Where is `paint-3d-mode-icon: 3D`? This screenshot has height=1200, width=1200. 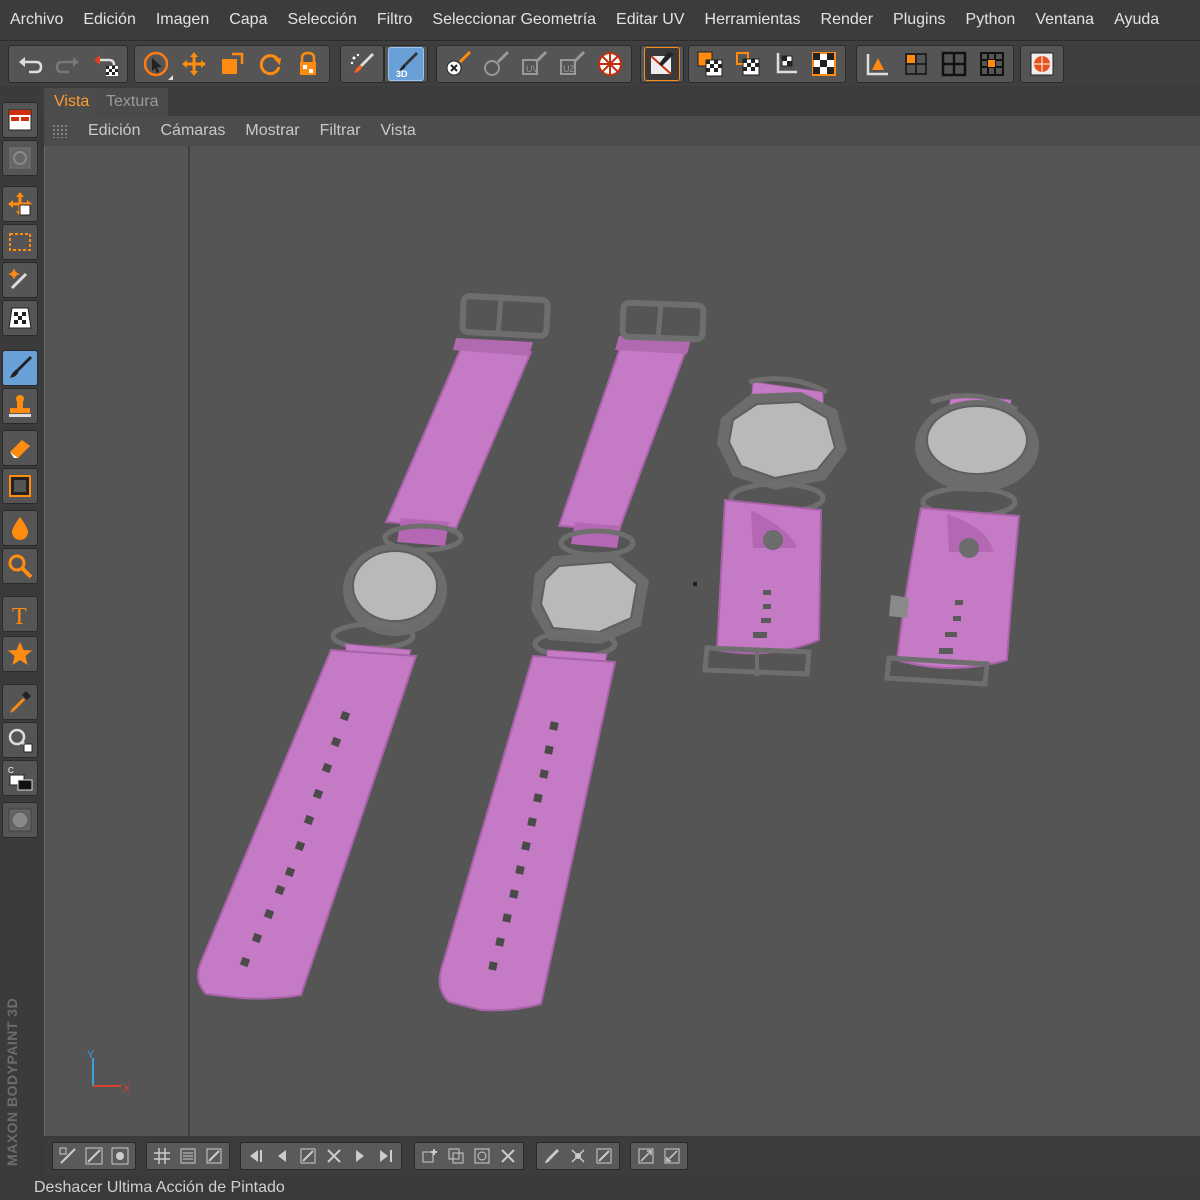
paint-3d-mode-icon: 3D is located at coordinates (406, 64).